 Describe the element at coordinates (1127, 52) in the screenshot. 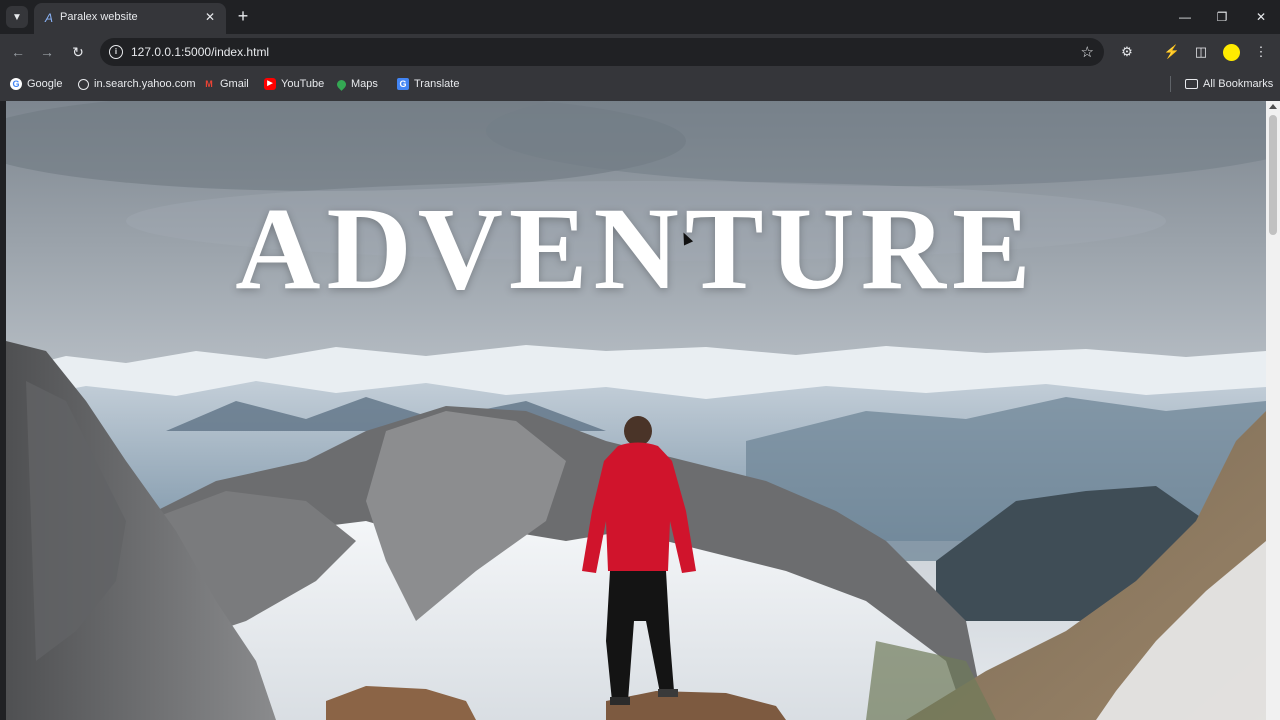

I see `extensions-icon: ⚙` at that location.